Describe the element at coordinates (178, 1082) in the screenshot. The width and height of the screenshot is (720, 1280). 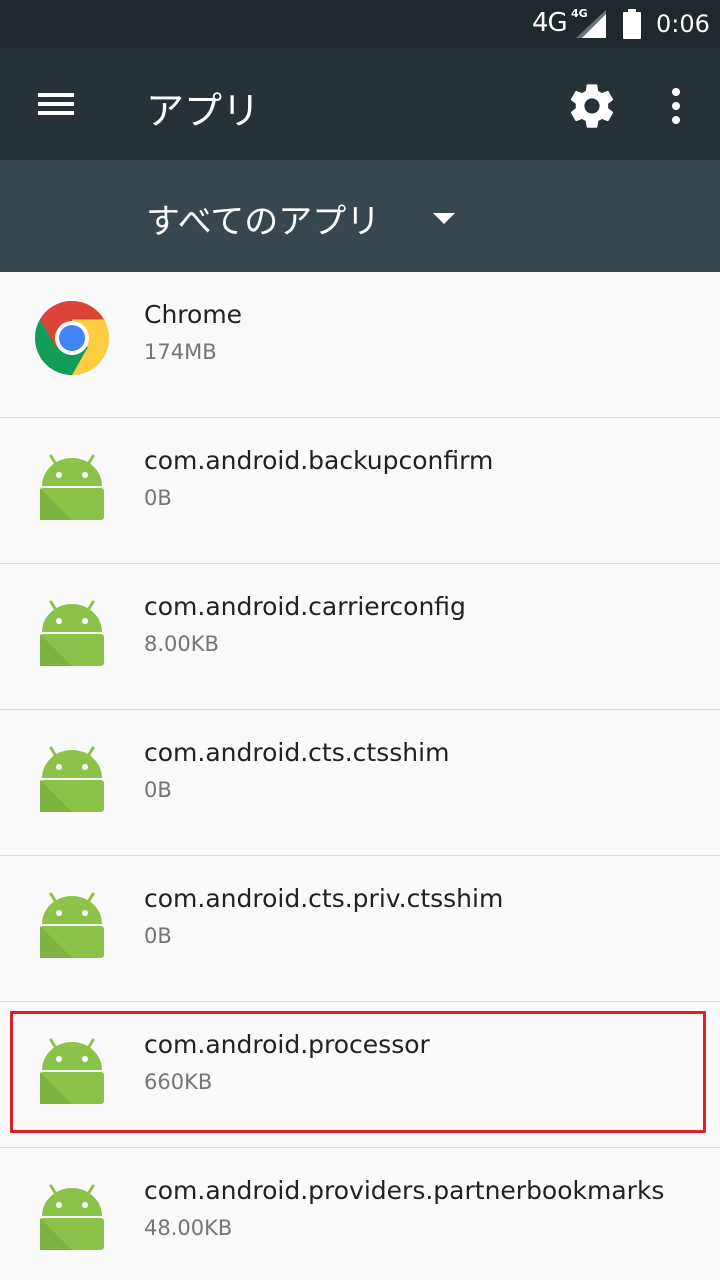
I see `app-size: 660KB` at that location.